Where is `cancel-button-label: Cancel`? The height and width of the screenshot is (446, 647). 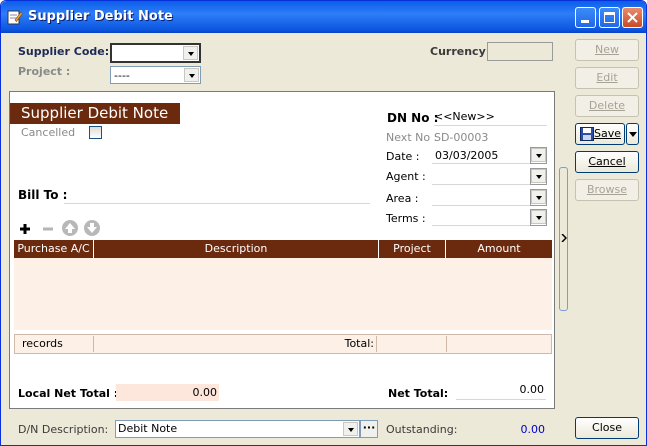 cancel-button-label: Cancel is located at coordinates (607, 161).